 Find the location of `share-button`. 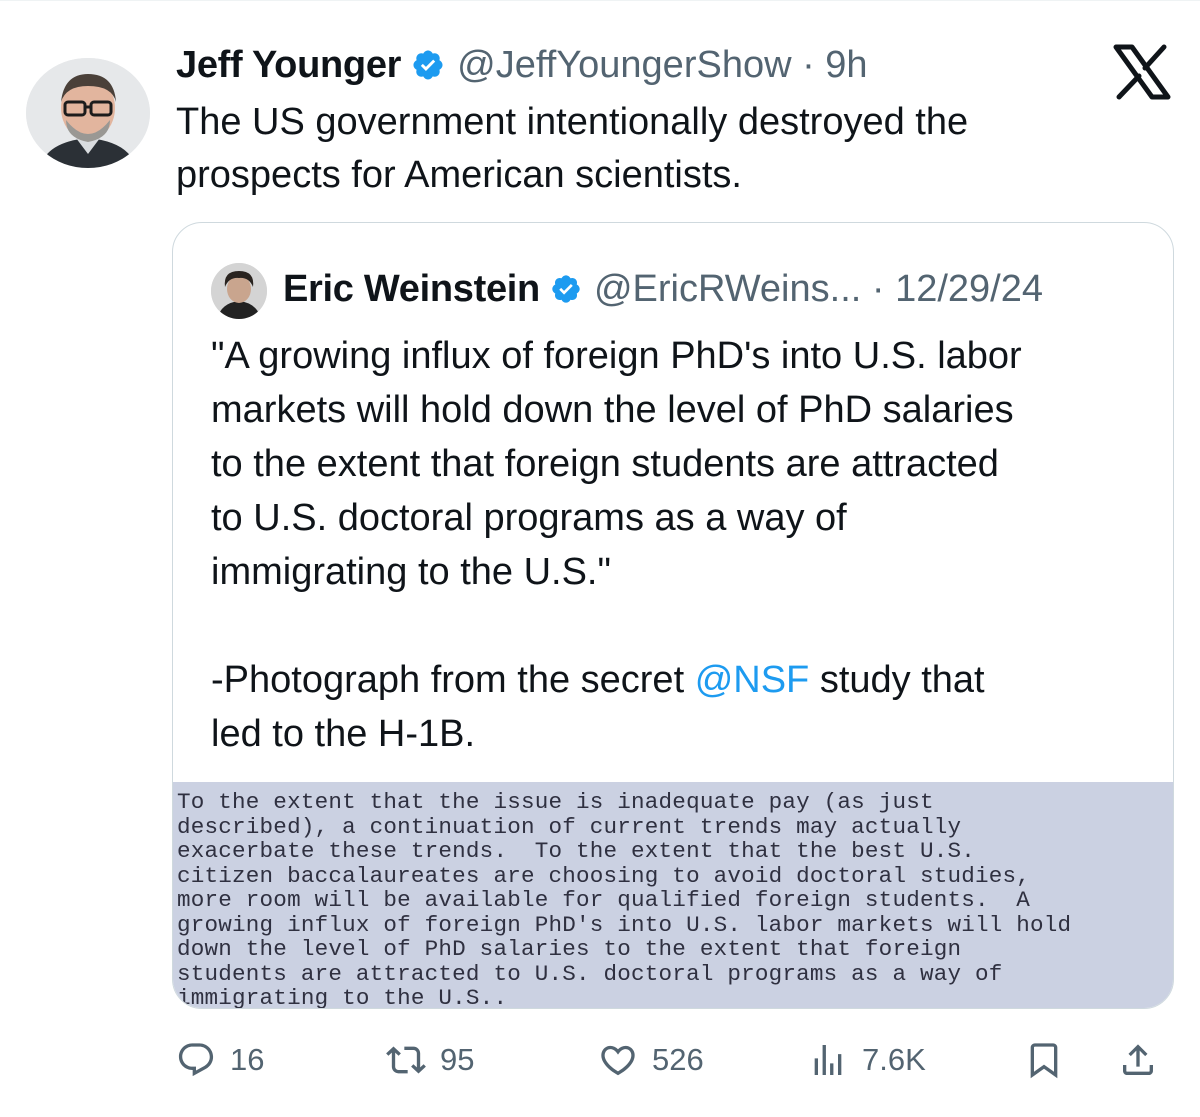

share-button is located at coordinates (1138, 1060).